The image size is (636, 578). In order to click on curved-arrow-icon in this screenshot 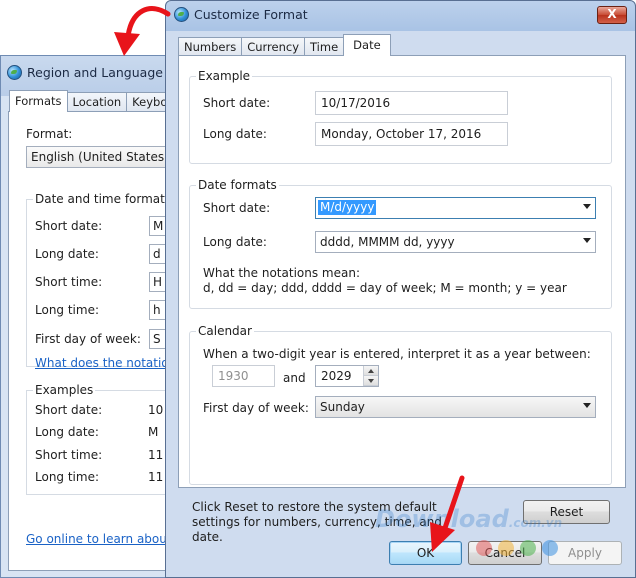, I will do `click(142, 31)`.